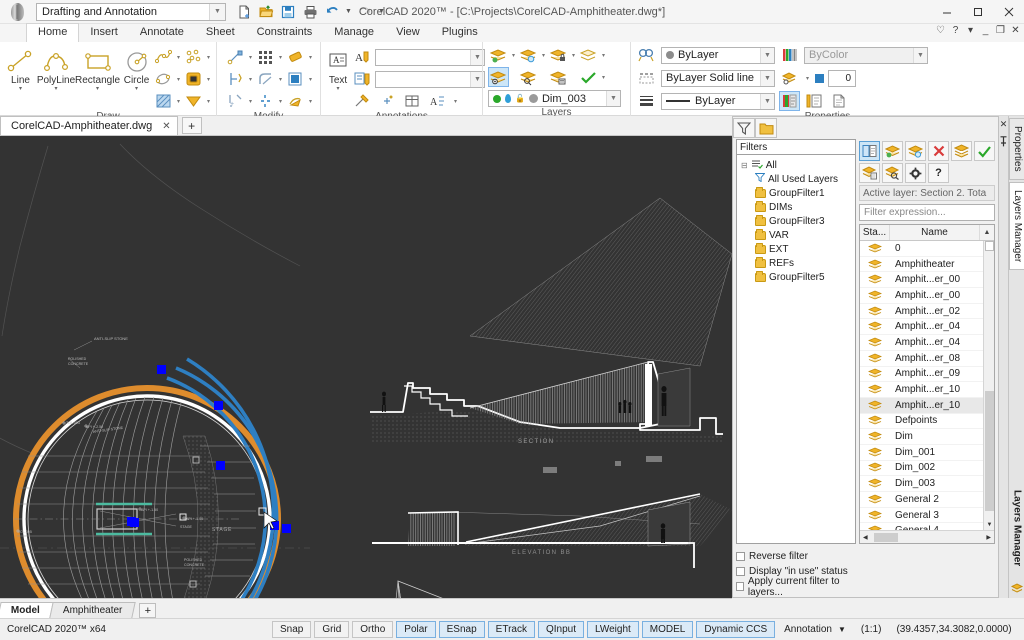 The image size is (1024, 640). I want to click on ribbon-tab-insert: Insert, so click(104, 33).